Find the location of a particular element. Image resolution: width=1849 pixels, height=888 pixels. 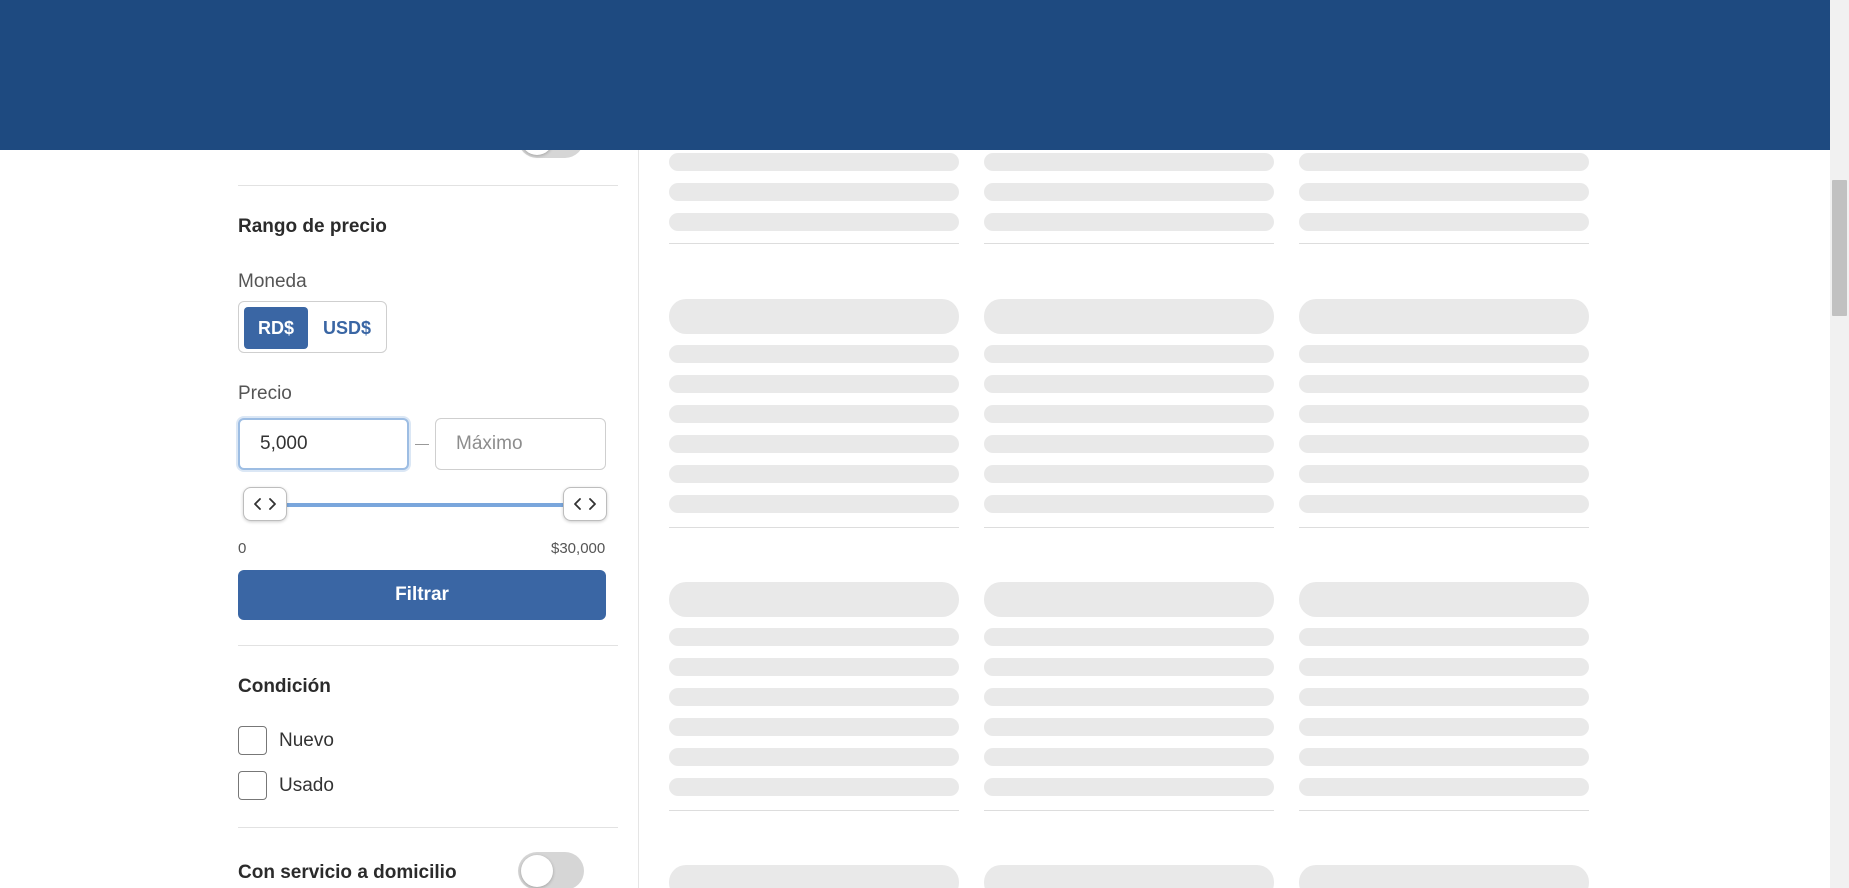

search-button is located at coordinates (1220, 40).